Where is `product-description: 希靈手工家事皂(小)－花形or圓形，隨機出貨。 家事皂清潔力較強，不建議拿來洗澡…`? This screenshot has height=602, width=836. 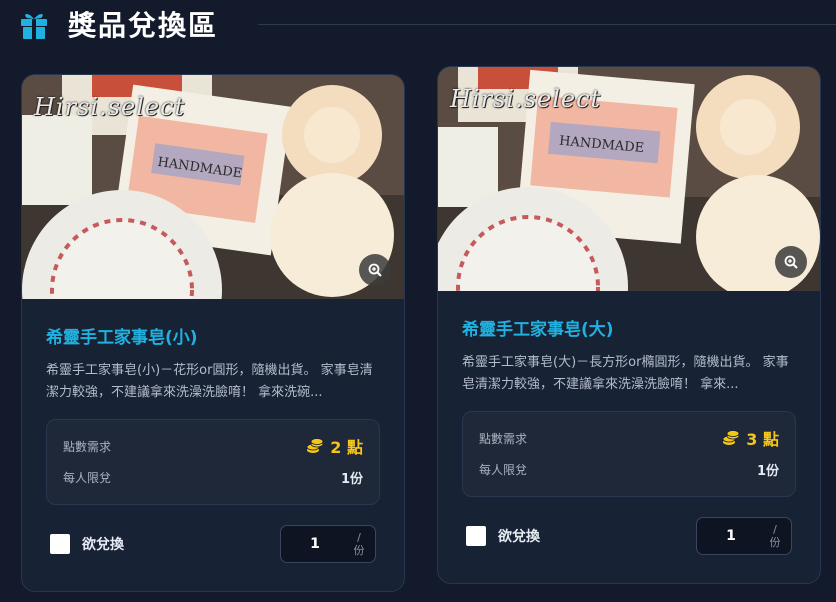 product-description: 希靈手工家事皂(小)－花形or圓形，隨機出貨。 家事皂清潔力較強，不建議拿來洗澡… is located at coordinates (209, 381).